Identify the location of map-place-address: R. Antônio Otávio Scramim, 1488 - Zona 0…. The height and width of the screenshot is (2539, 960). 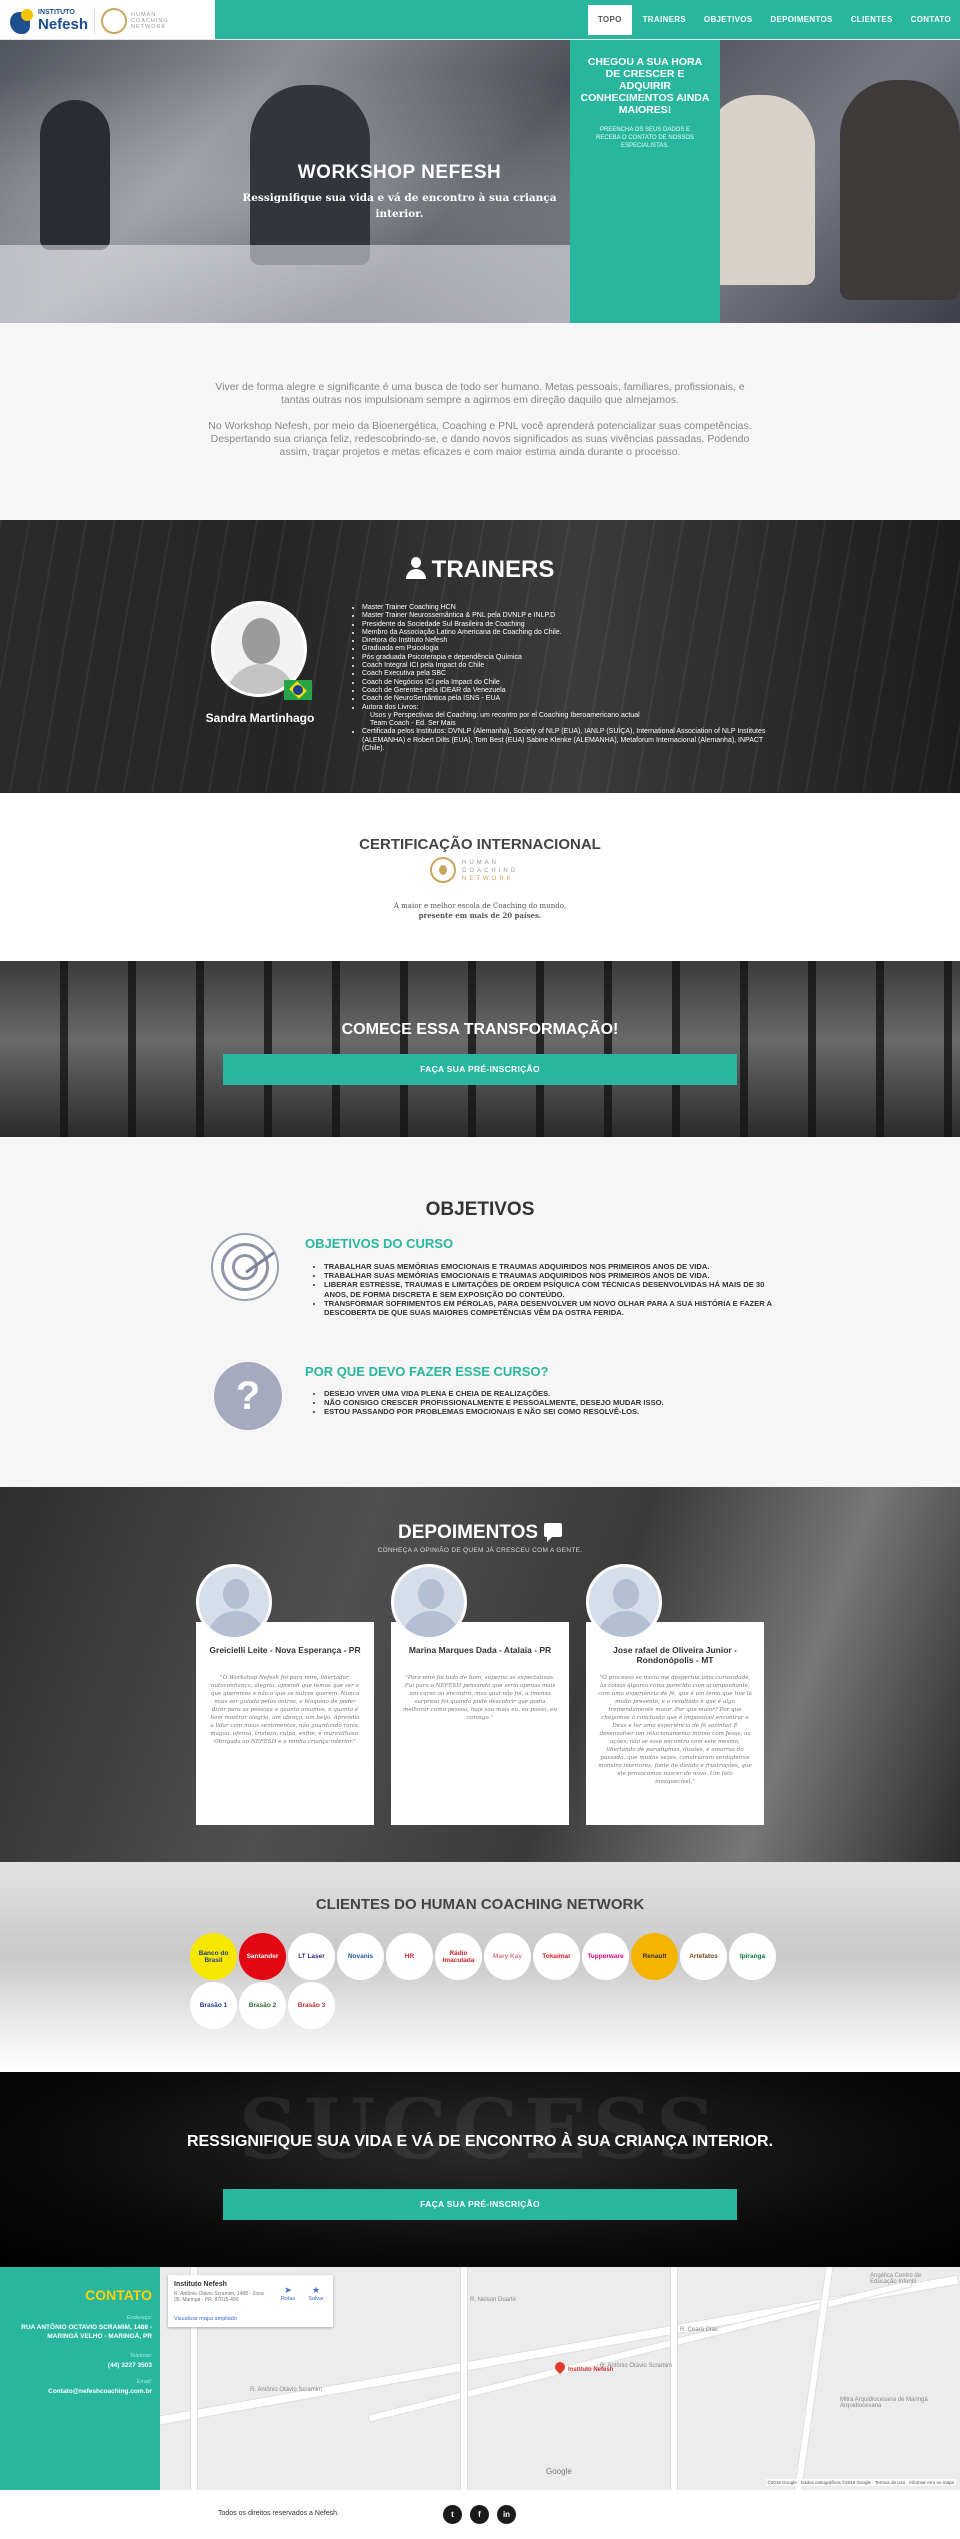
(219, 2297).